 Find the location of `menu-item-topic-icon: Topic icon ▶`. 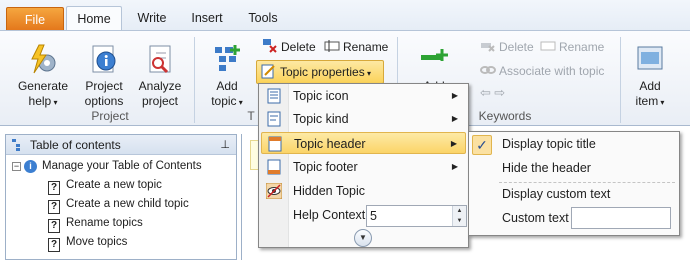

menu-item-topic-icon: Topic icon ▶ is located at coordinates (363, 96).